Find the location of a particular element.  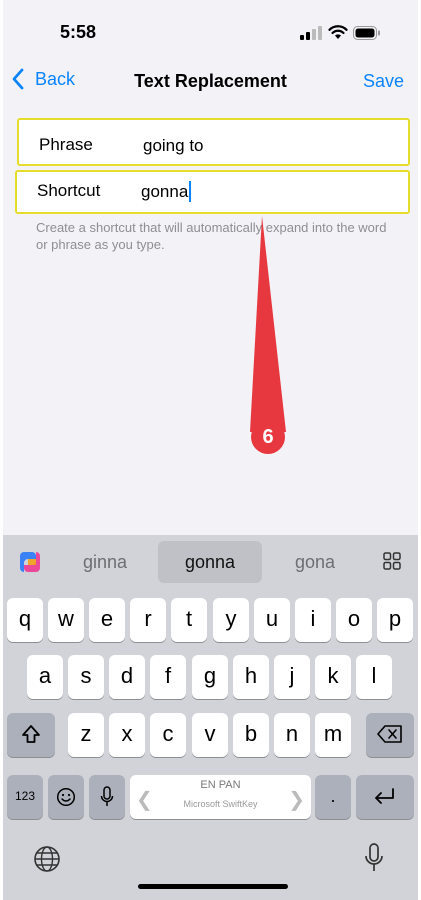

shortcut-field: Shortcut gonna is located at coordinates (212, 192).